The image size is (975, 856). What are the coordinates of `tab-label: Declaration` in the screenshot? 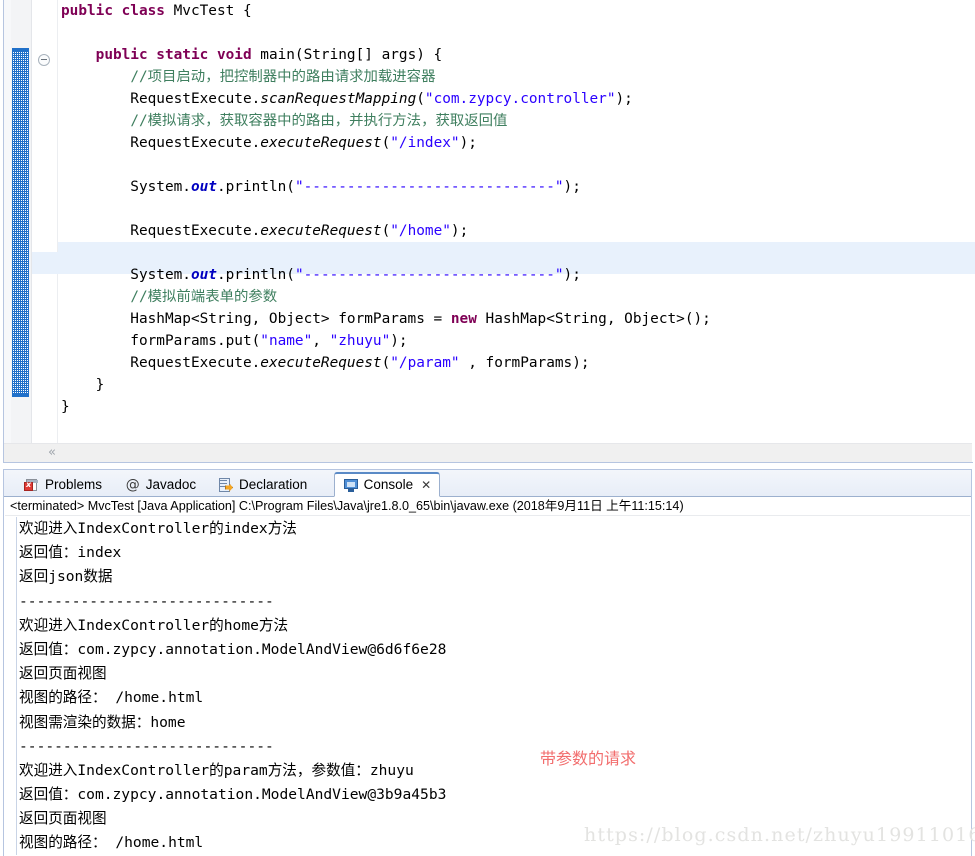 It's located at (273, 485).